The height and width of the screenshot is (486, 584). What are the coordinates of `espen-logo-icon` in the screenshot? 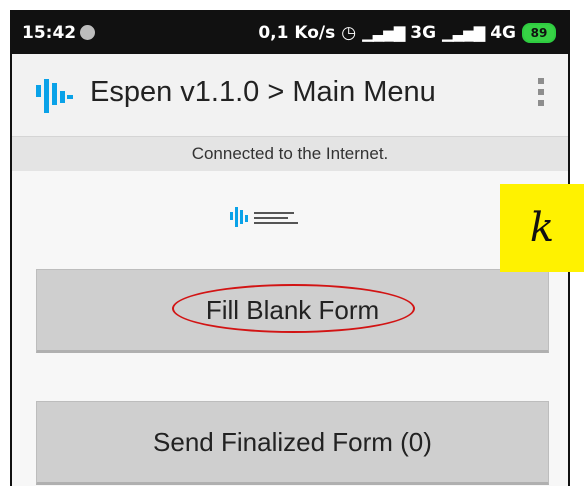 It's located at (264, 217).